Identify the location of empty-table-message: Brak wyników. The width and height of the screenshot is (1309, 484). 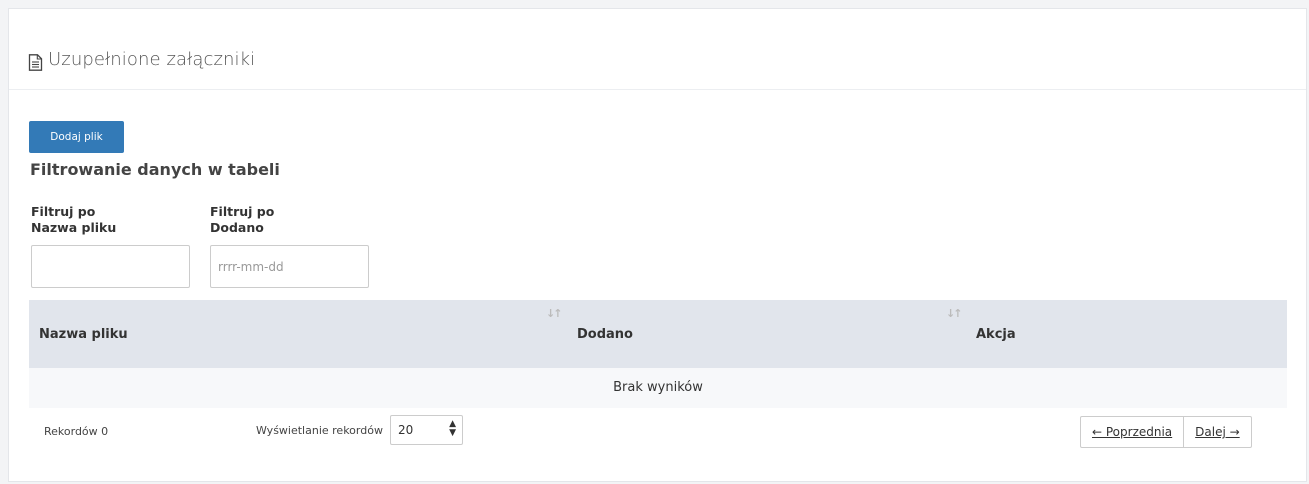
(658, 388).